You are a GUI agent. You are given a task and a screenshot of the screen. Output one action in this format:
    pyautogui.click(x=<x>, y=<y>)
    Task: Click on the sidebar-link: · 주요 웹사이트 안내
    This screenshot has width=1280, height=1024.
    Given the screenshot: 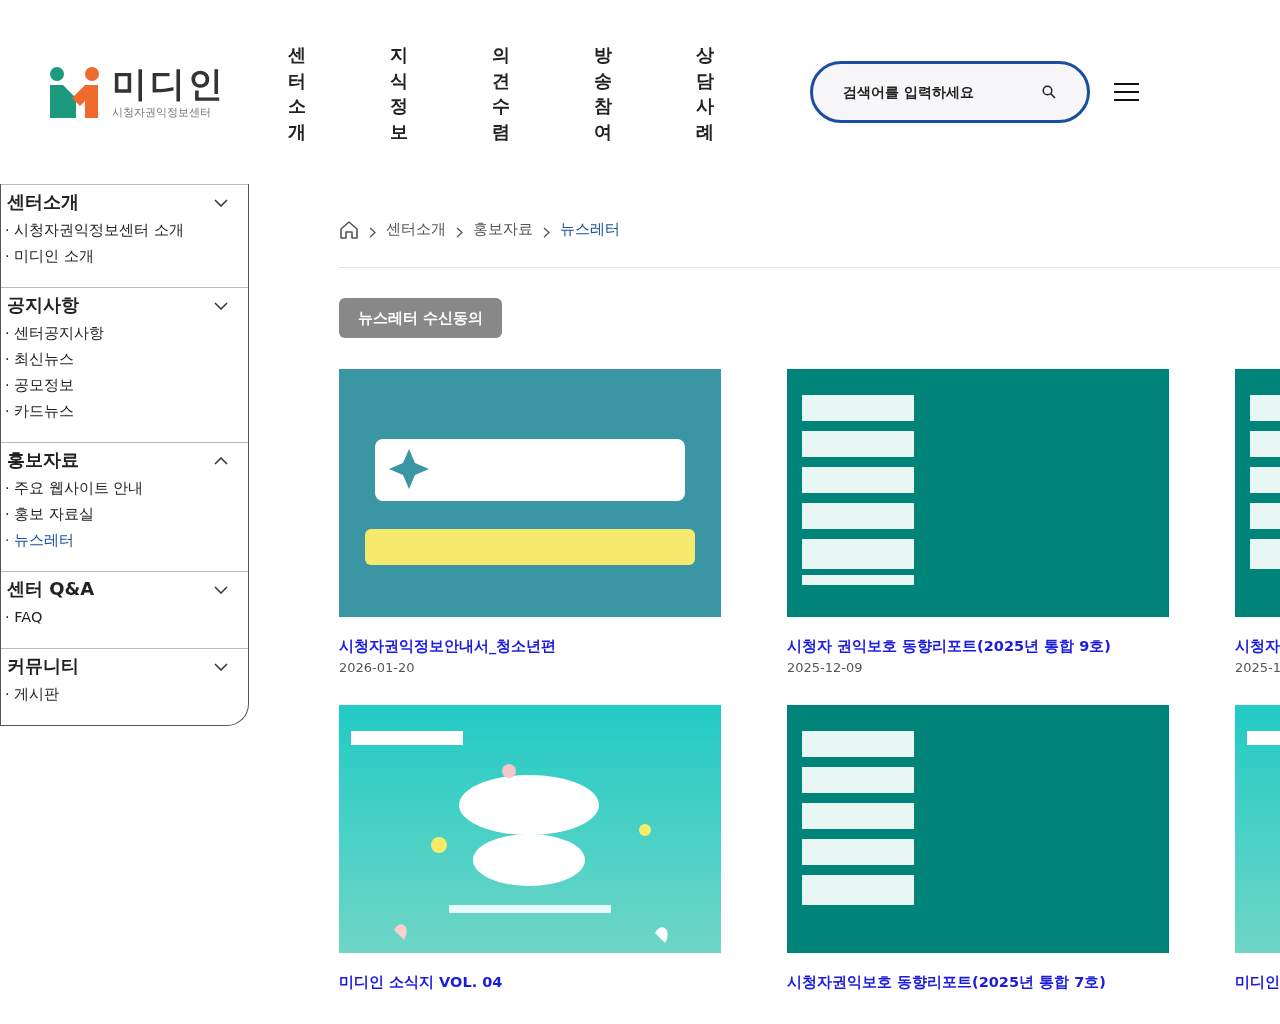 What is the action you would take?
    pyautogui.click(x=74, y=488)
    